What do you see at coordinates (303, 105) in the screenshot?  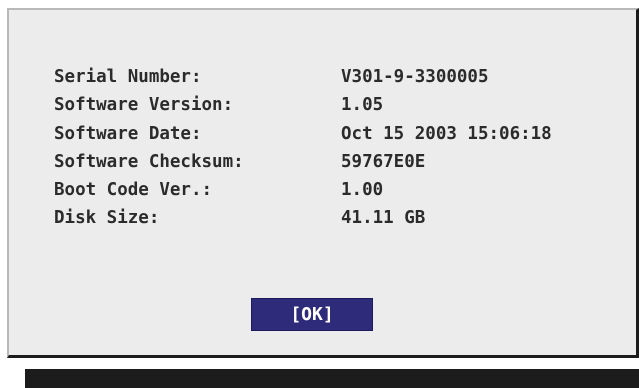 I see `software-version-row: Software Version: 1.05` at bounding box center [303, 105].